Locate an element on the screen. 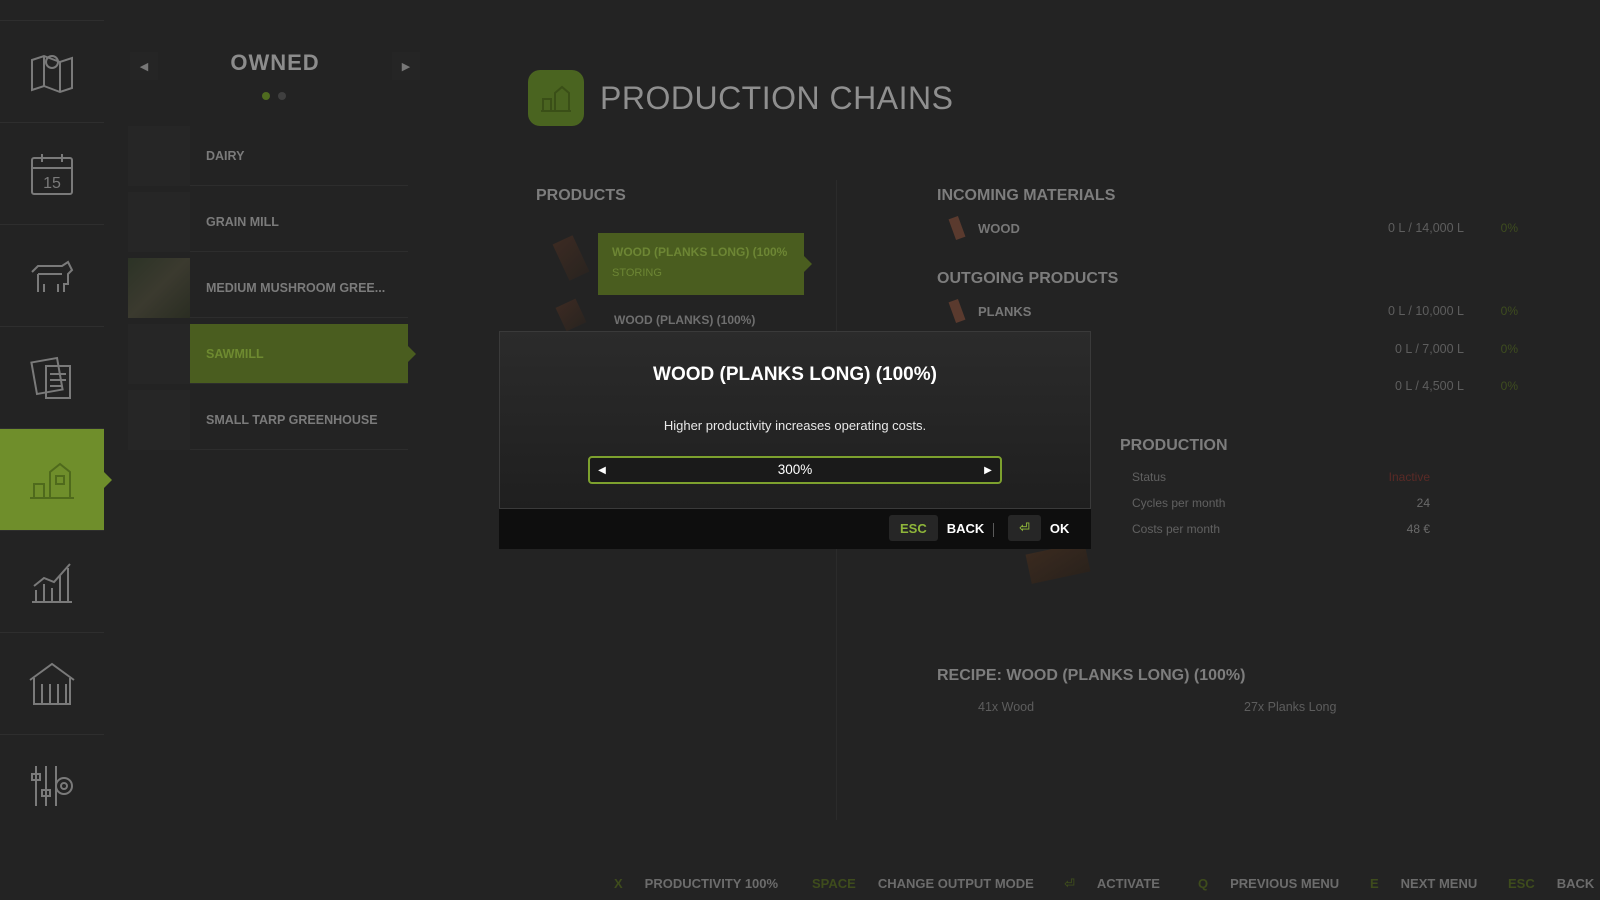 This screenshot has width=1600, height=900. back-button: ESC BACK is located at coordinates (936, 528).